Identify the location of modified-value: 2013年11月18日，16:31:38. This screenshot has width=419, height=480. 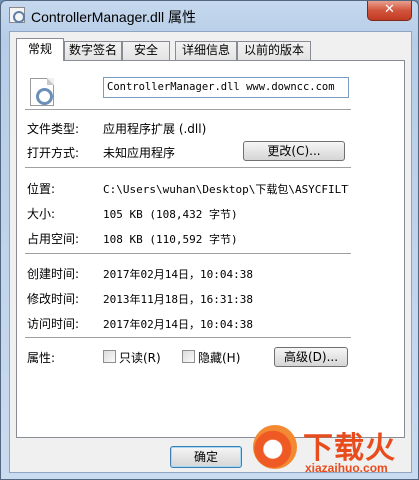
(178, 299).